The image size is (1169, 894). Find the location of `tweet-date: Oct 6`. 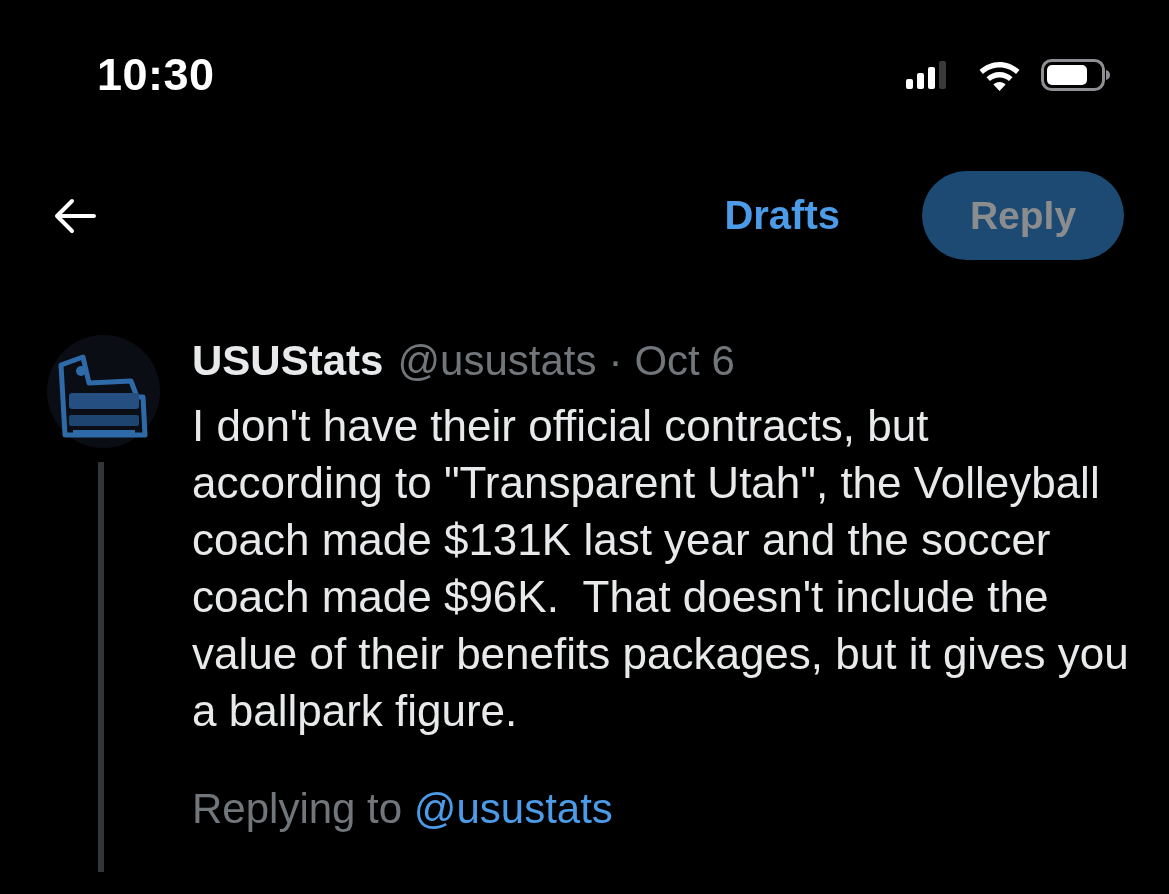

tweet-date: Oct 6 is located at coordinates (684, 361).